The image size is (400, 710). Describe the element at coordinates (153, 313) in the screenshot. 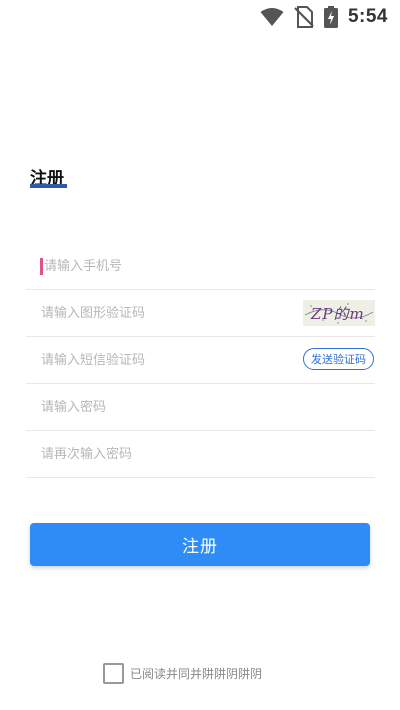

I see `captcha-input` at that location.